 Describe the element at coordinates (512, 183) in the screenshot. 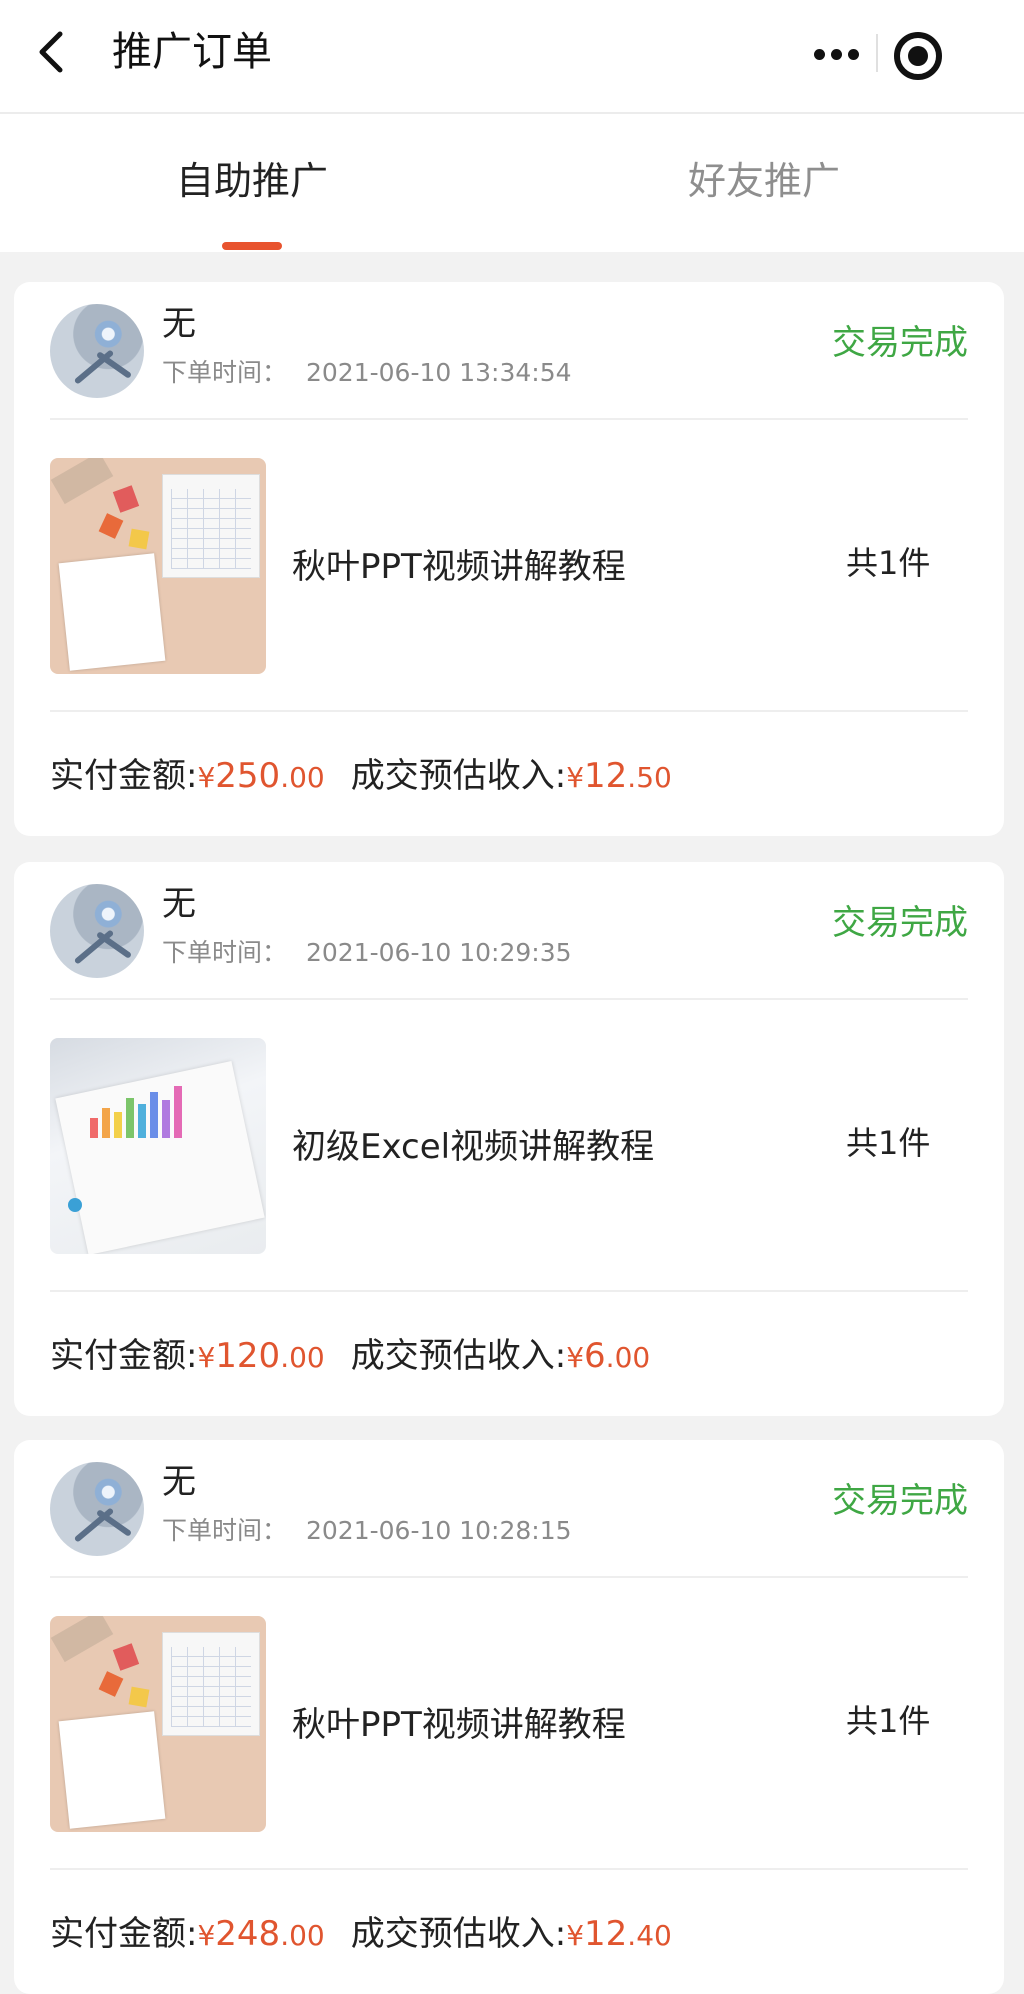

I see `tab-bar: 自助推广 好友推广` at that location.